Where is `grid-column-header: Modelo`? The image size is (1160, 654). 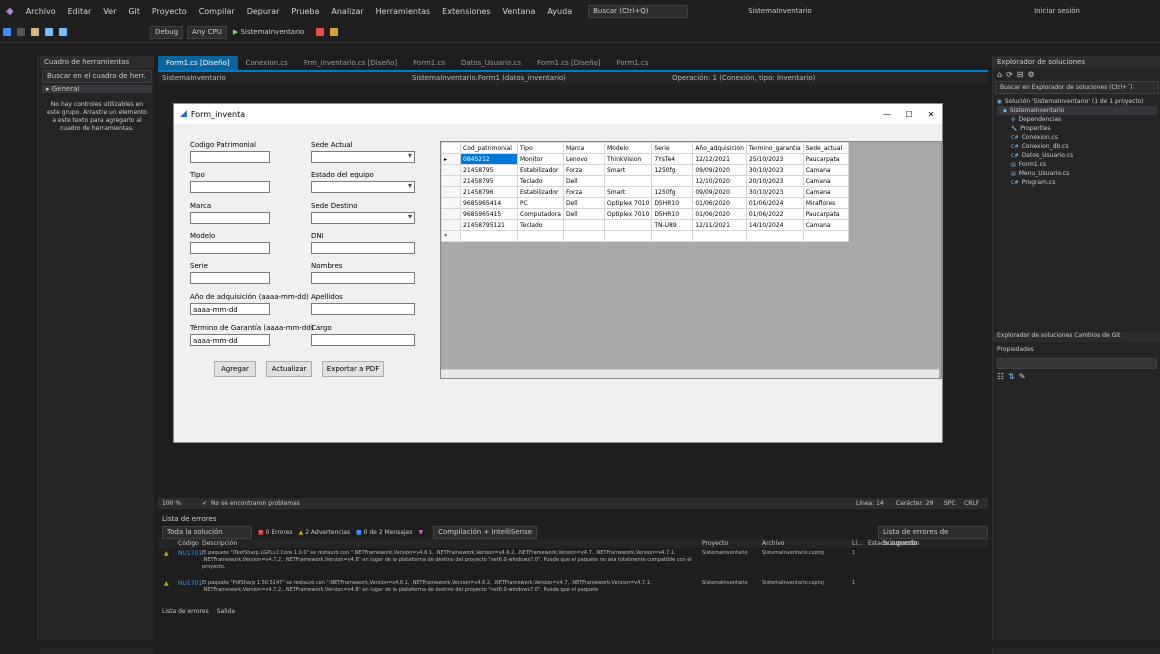 grid-column-header: Modelo is located at coordinates (628, 148).